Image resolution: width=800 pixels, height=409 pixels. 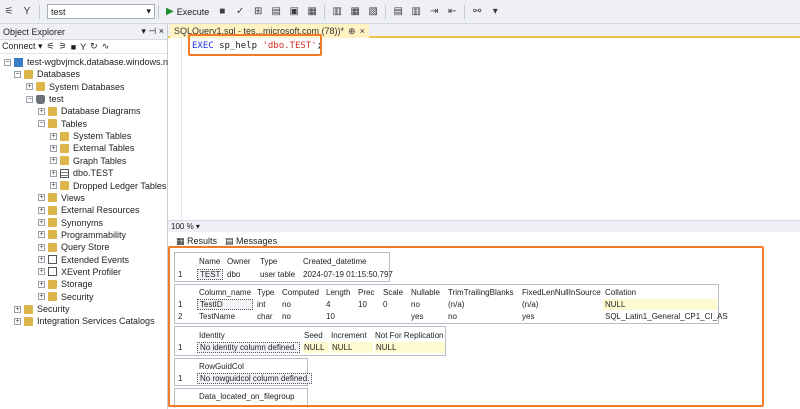 I want to click on tree-node: + Graph Tables, so click(x=88, y=161).